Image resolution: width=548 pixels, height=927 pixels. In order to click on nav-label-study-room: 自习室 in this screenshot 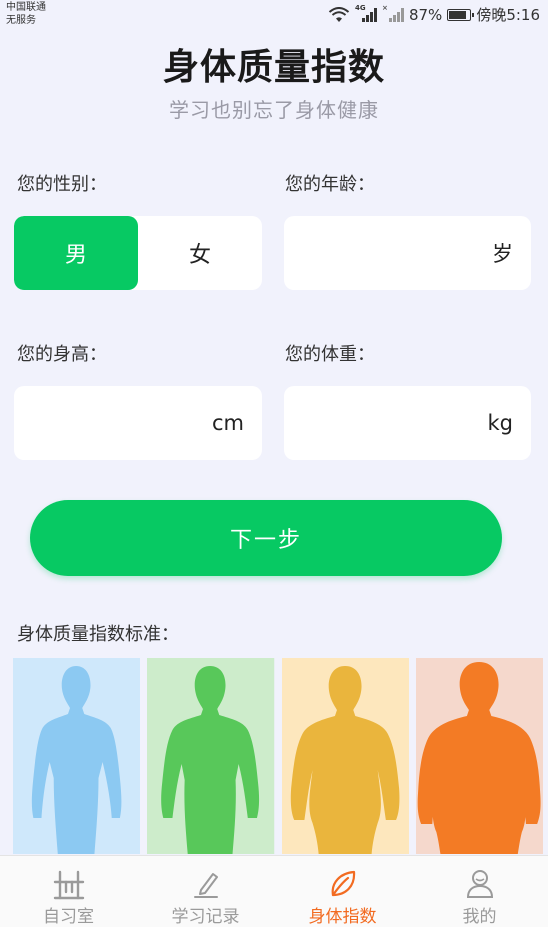, I will do `click(68, 917)`.